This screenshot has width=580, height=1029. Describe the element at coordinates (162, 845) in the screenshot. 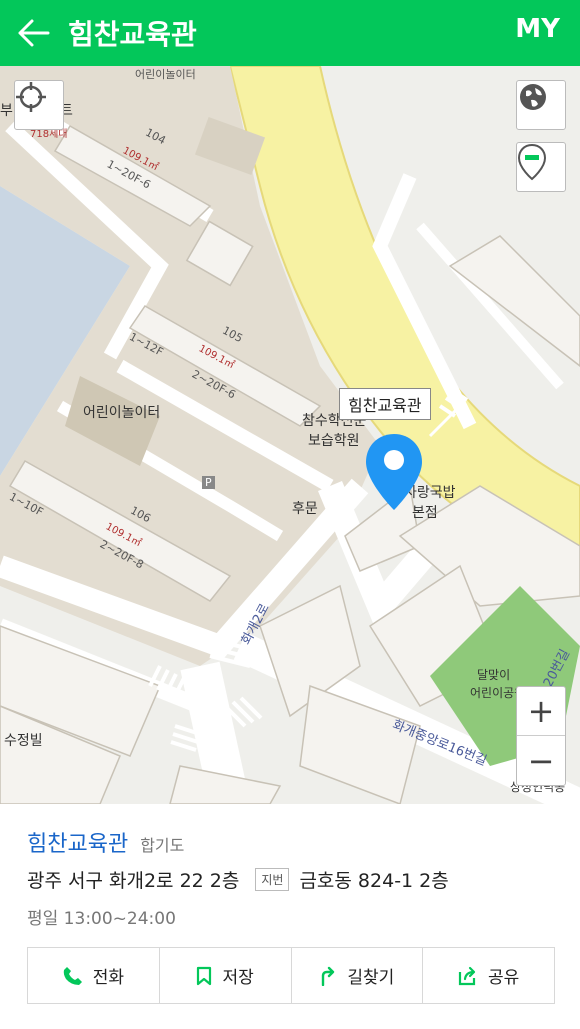

I see `place-category: 합기도` at that location.